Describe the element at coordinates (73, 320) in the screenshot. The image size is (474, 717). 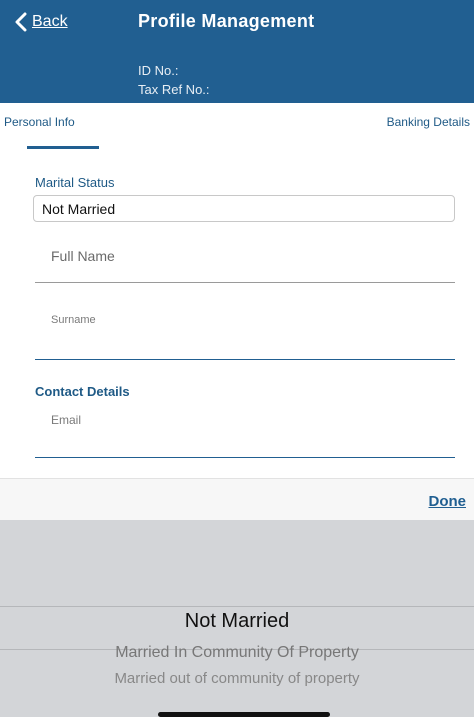
I see `surname-placeholder: Surname` at that location.